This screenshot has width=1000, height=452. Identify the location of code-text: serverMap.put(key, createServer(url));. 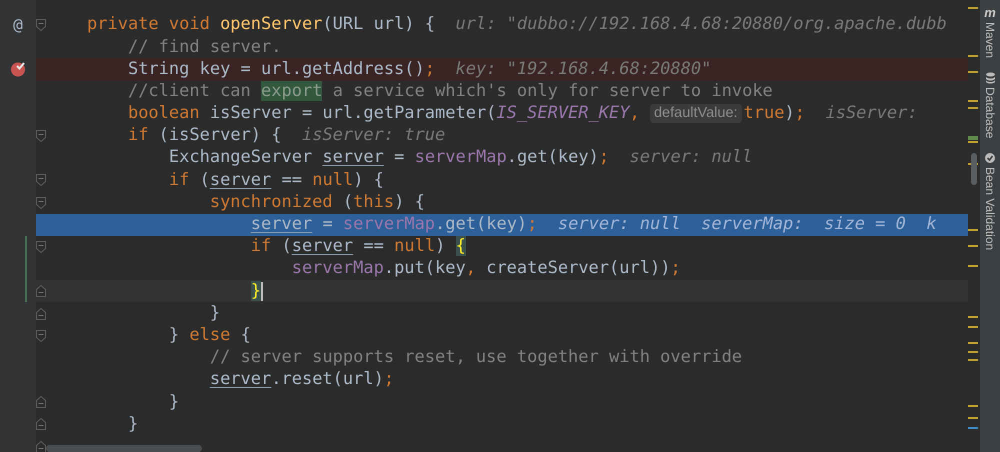
(485, 268).